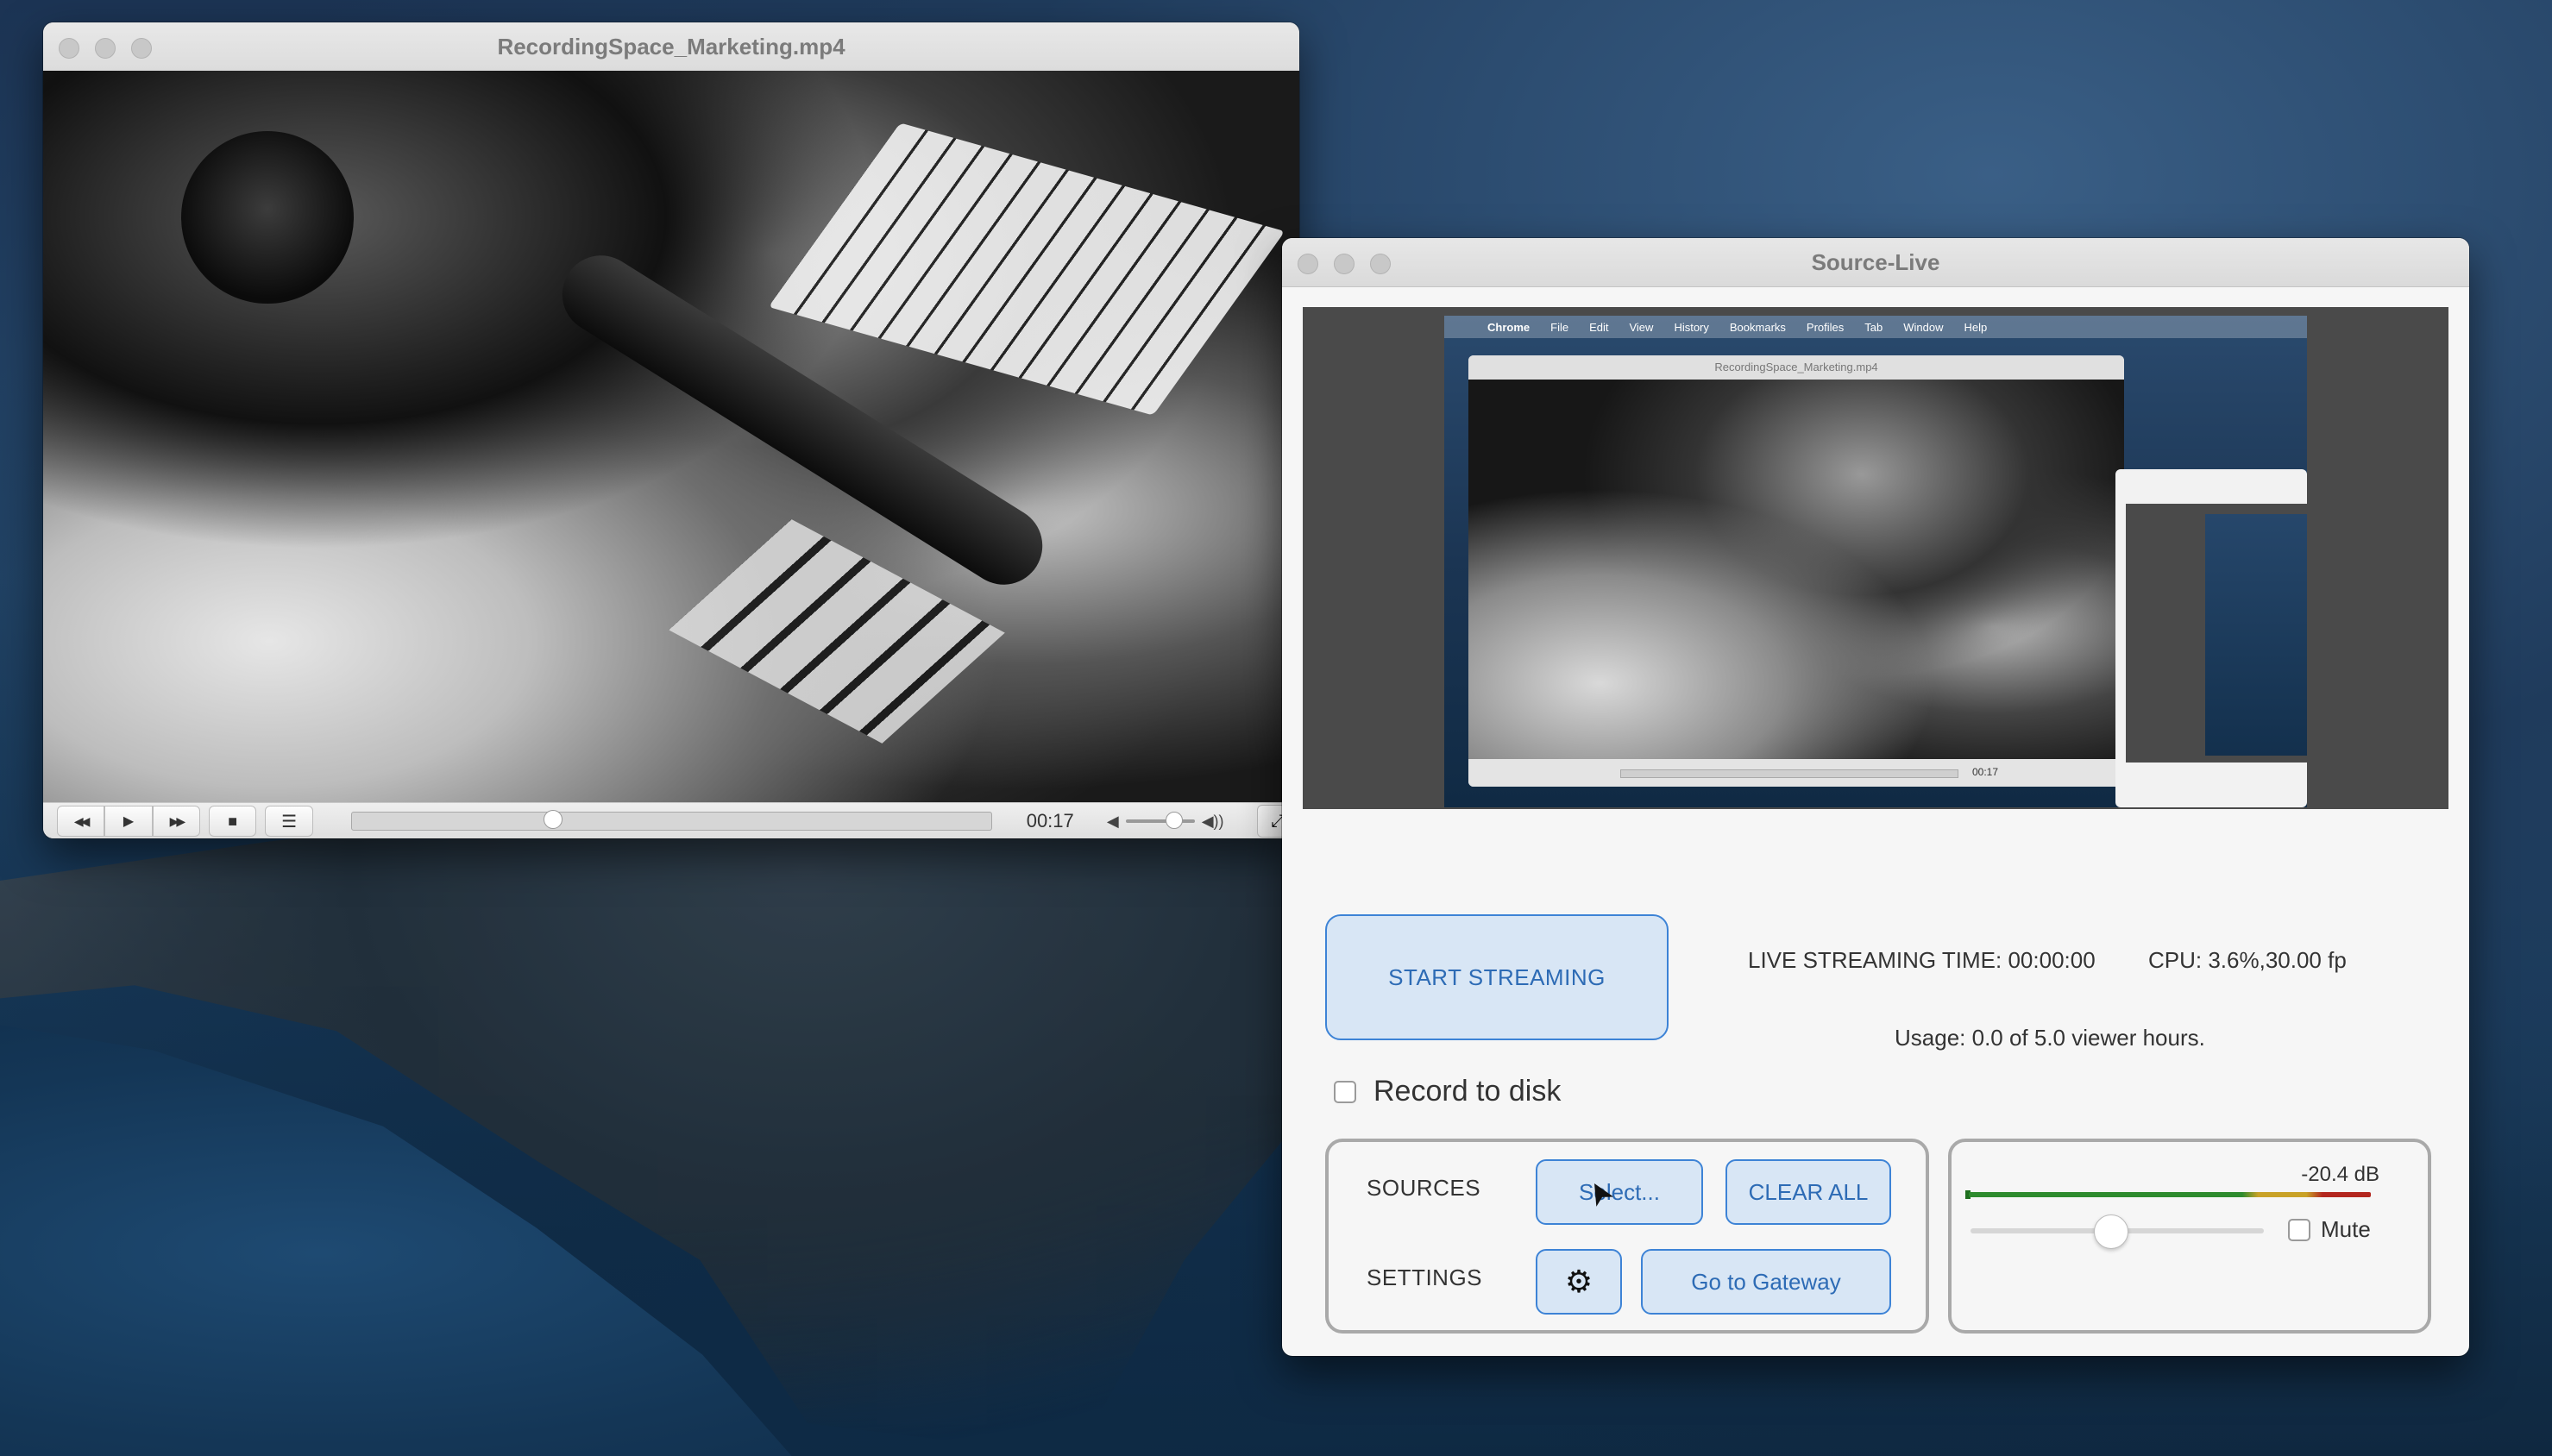  Describe the element at coordinates (1213, 822) in the screenshot. I see `speaker-max-icon: ◀))` at that location.